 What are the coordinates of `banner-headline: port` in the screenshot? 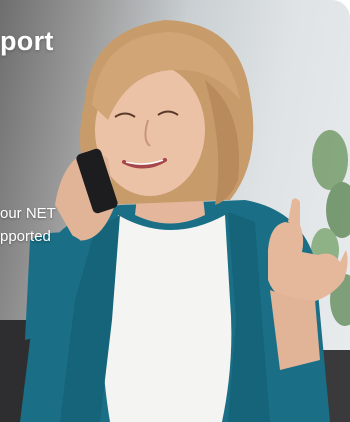 It's located at (27, 41).